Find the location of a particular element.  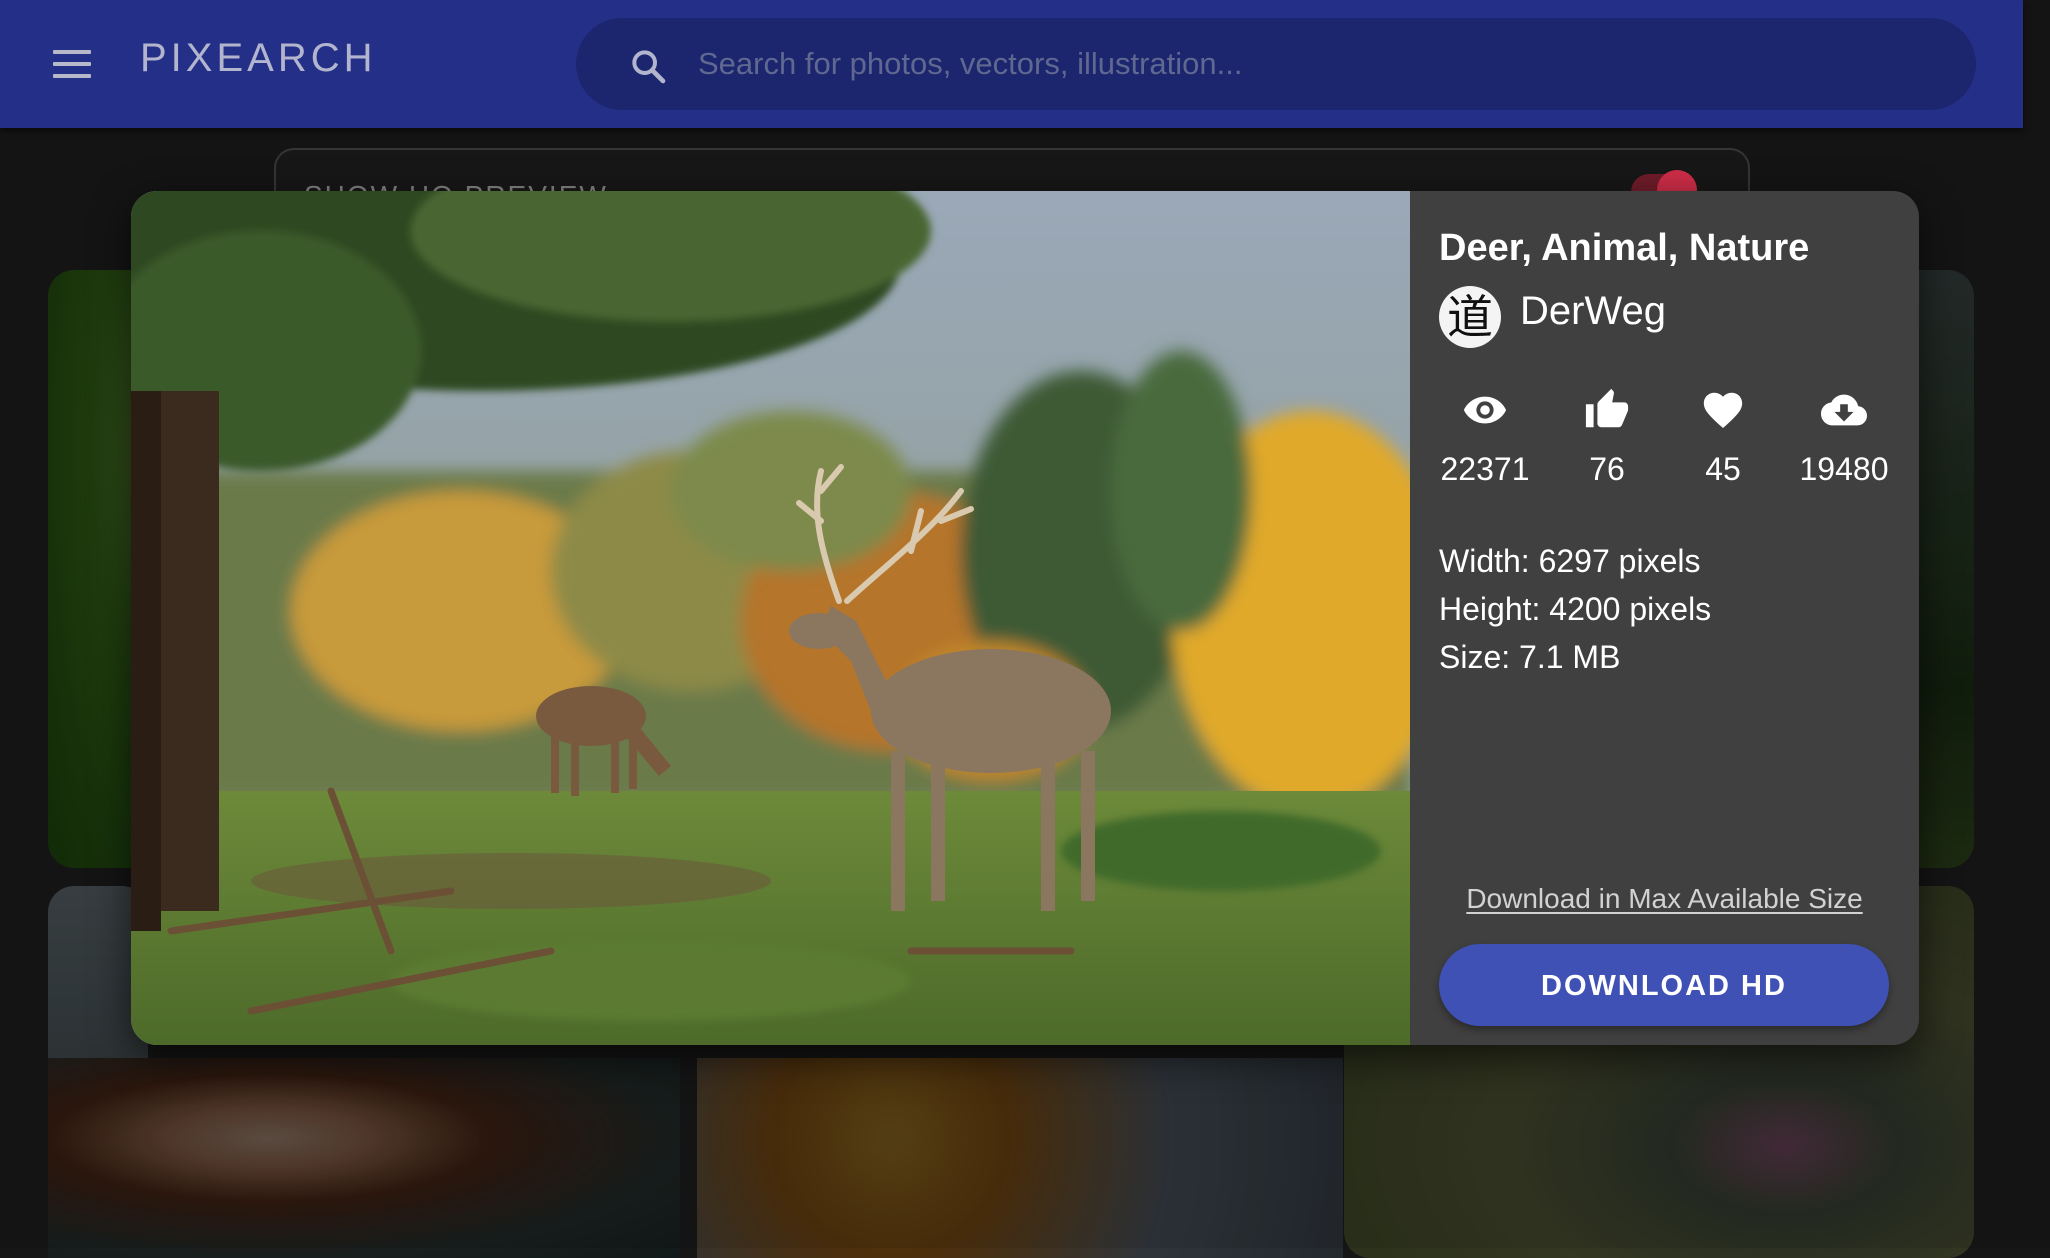

stat-downloads: 19480 is located at coordinates (1844, 437).